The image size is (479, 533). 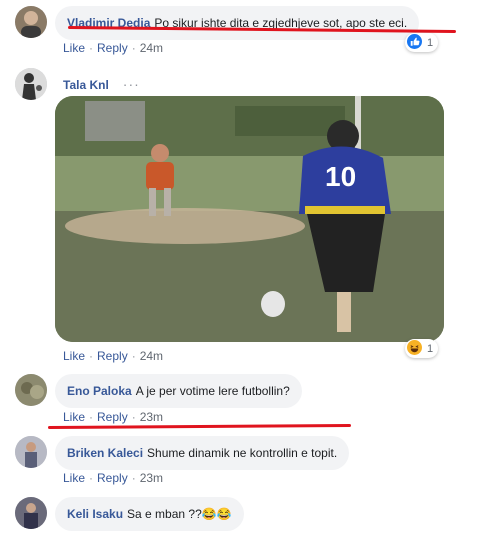 What do you see at coordinates (99, 391) in the screenshot?
I see `comment-author: Eno Paloka` at bounding box center [99, 391].